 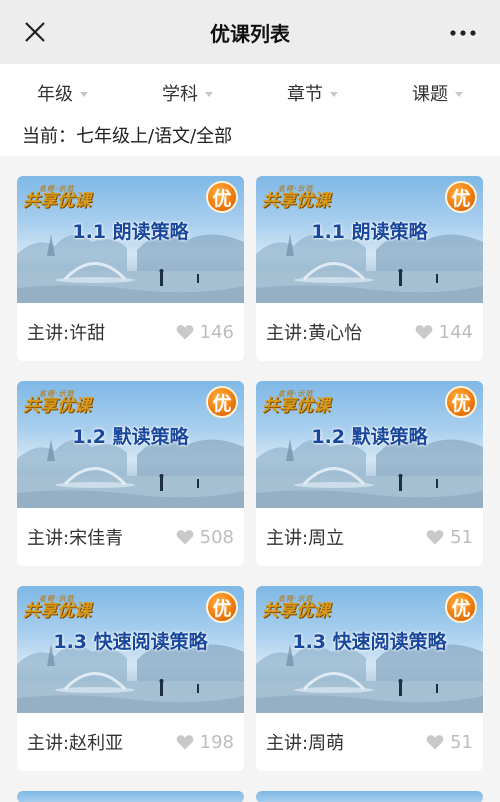 I want to click on course-meta: 主讲:周立 51, so click(x=369, y=537).